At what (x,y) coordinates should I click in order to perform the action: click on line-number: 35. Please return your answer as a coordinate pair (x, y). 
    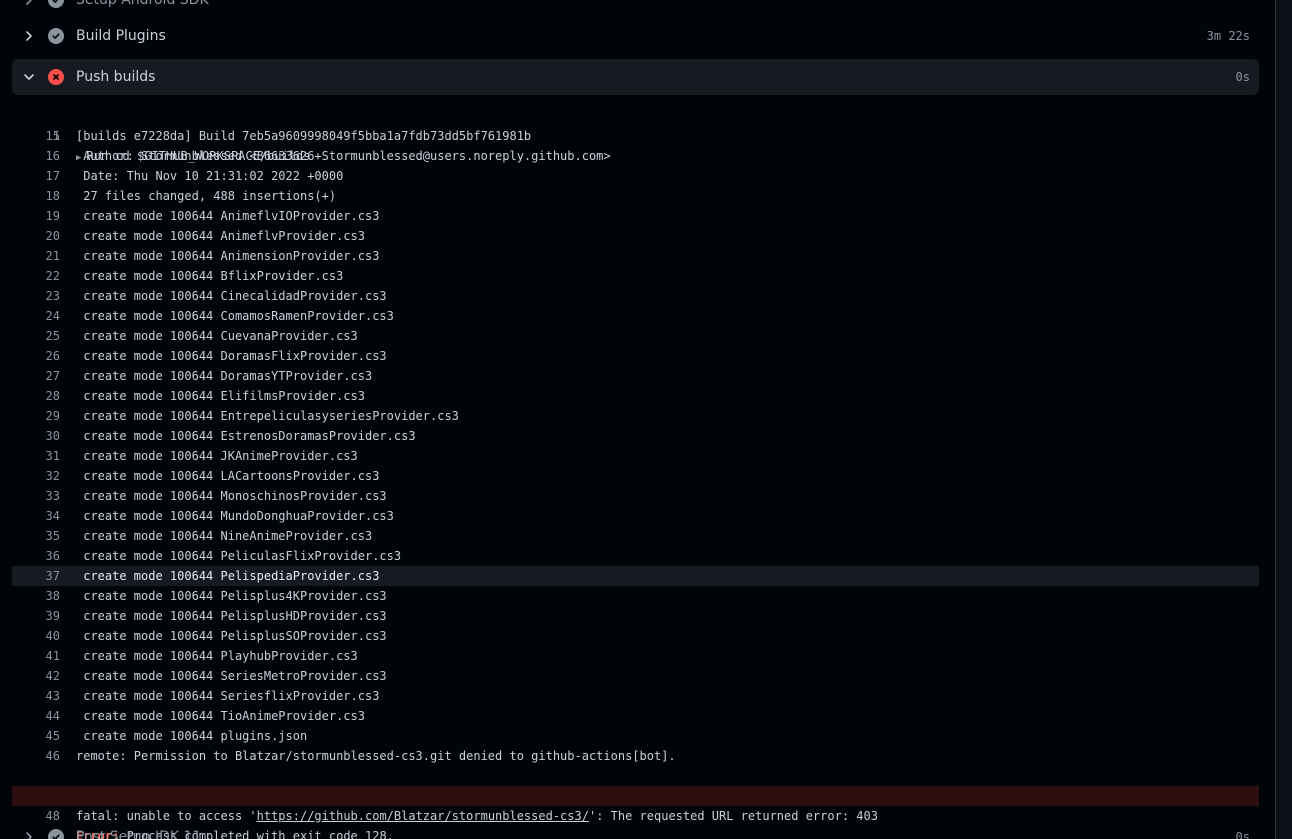
    Looking at the image, I should click on (36, 536).